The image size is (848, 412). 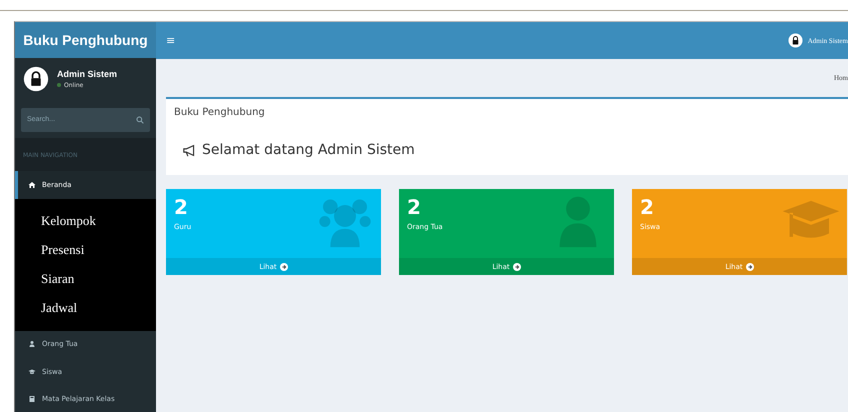 What do you see at coordinates (98, 250) in the screenshot?
I see `submenu-item: Presensi` at bounding box center [98, 250].